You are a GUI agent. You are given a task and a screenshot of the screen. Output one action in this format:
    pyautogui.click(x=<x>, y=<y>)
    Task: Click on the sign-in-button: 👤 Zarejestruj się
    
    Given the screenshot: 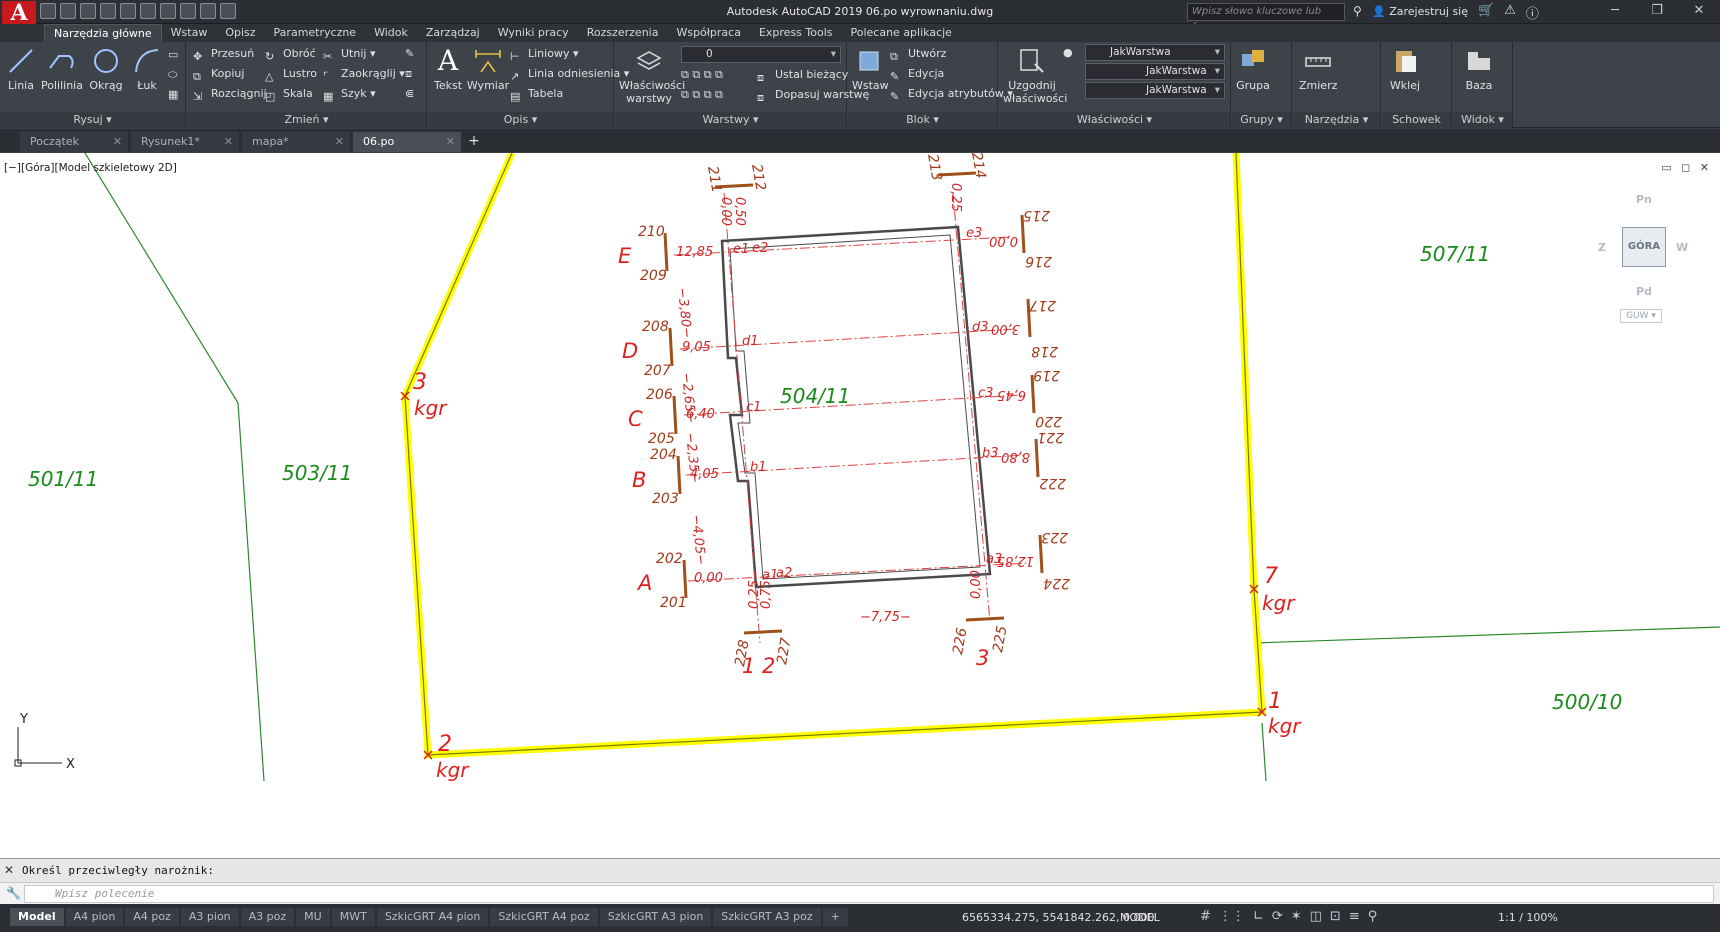 What is the action you would take?
    pyautogui.click(x=1420, y=11)
    